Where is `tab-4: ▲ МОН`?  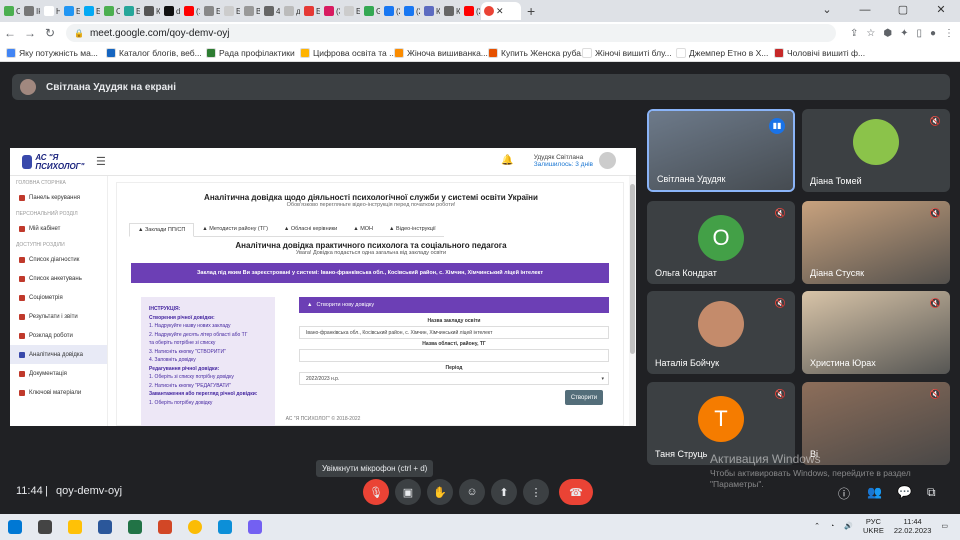 tab-4: ▲ МОН is located at coordinates (363, 230).